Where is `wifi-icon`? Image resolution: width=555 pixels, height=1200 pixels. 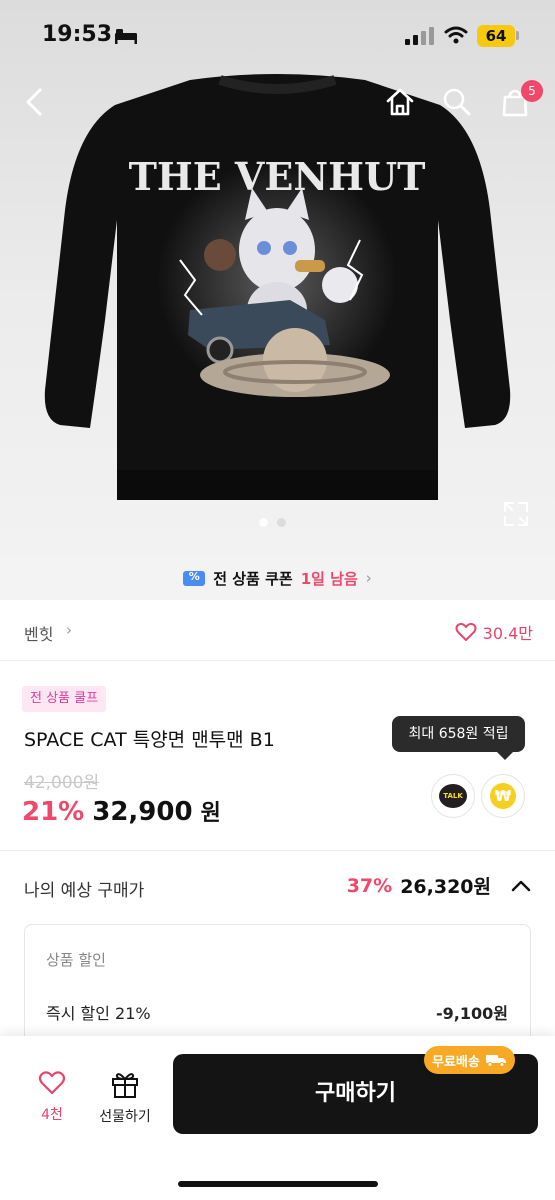
wifi-icon is located at coordinates (456, 35).